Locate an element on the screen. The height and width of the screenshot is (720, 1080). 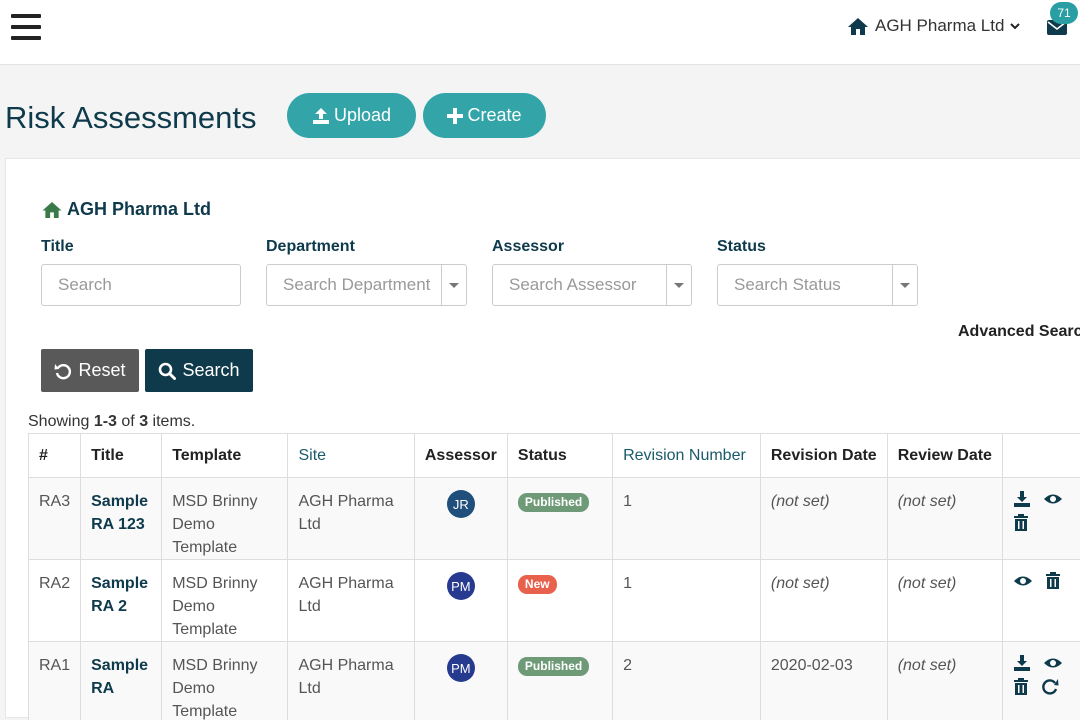
row-id: RA1 is located at coordinates (54, 680).